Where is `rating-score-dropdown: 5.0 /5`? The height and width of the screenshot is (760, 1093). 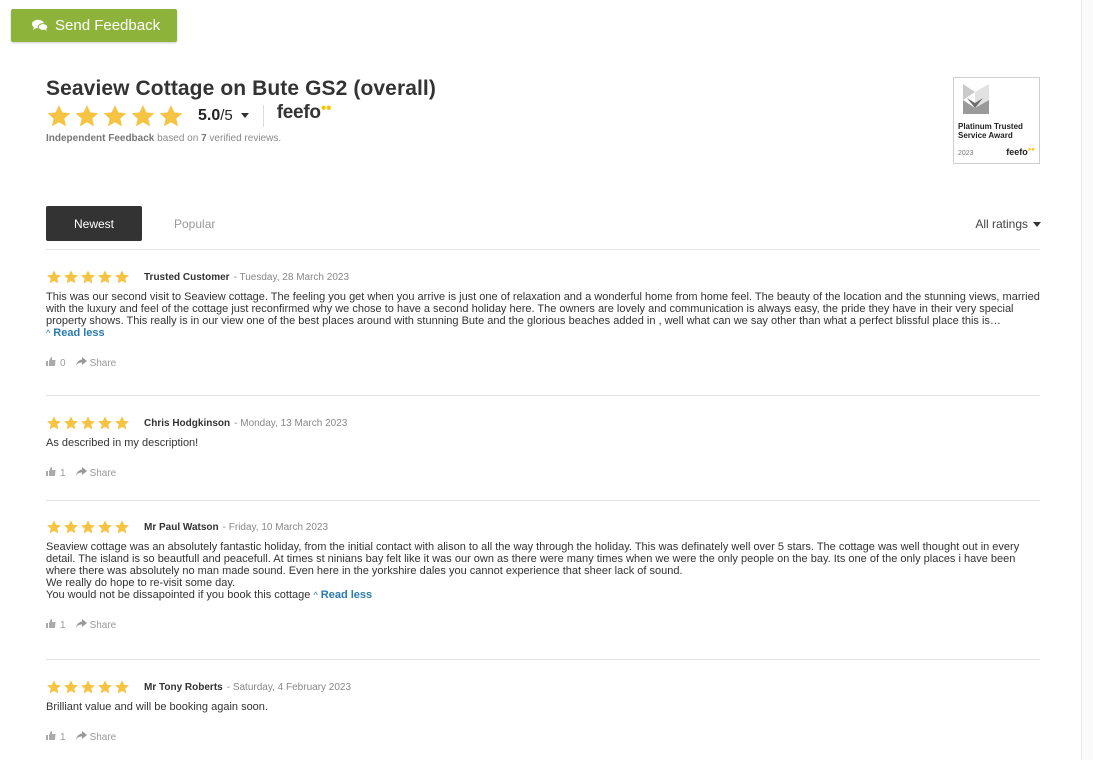
rating-score-dropdown: 5.0 /5 is located at coordinates (223, 116).